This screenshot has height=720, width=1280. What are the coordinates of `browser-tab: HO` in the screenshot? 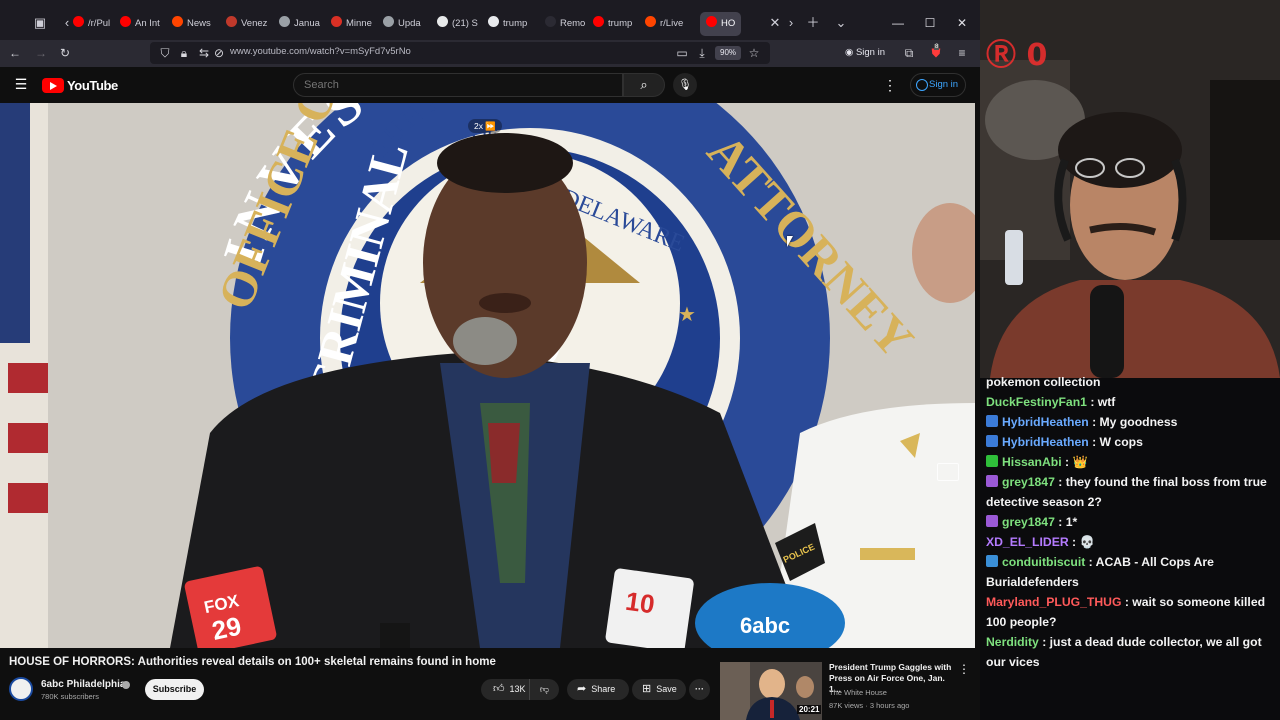 It's located at (721, 24).